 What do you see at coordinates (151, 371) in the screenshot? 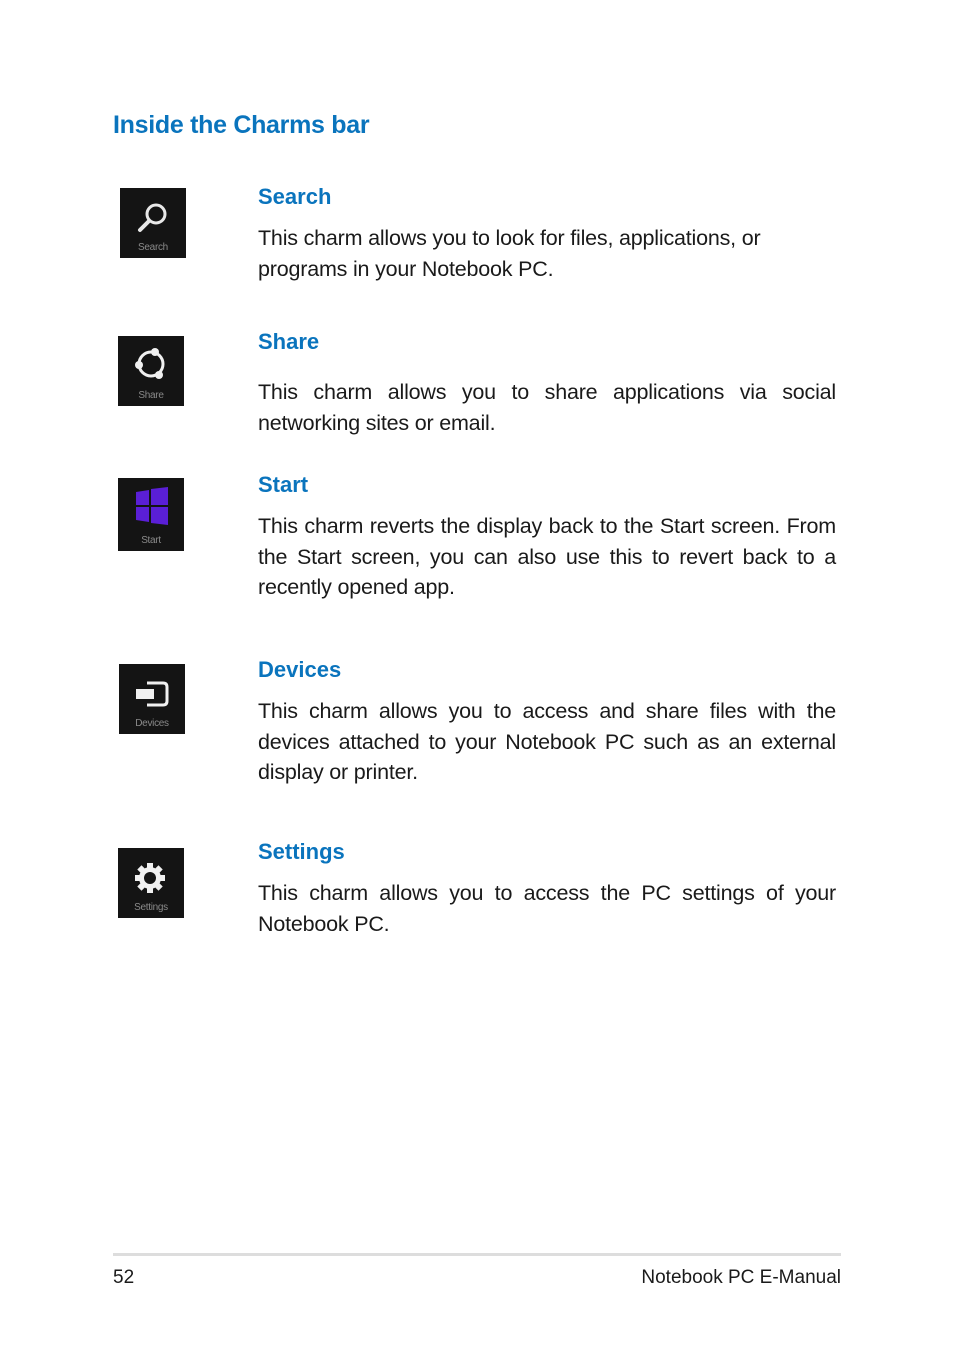
I see `share-charm-tile: Share` at bounding box center [151, 371].